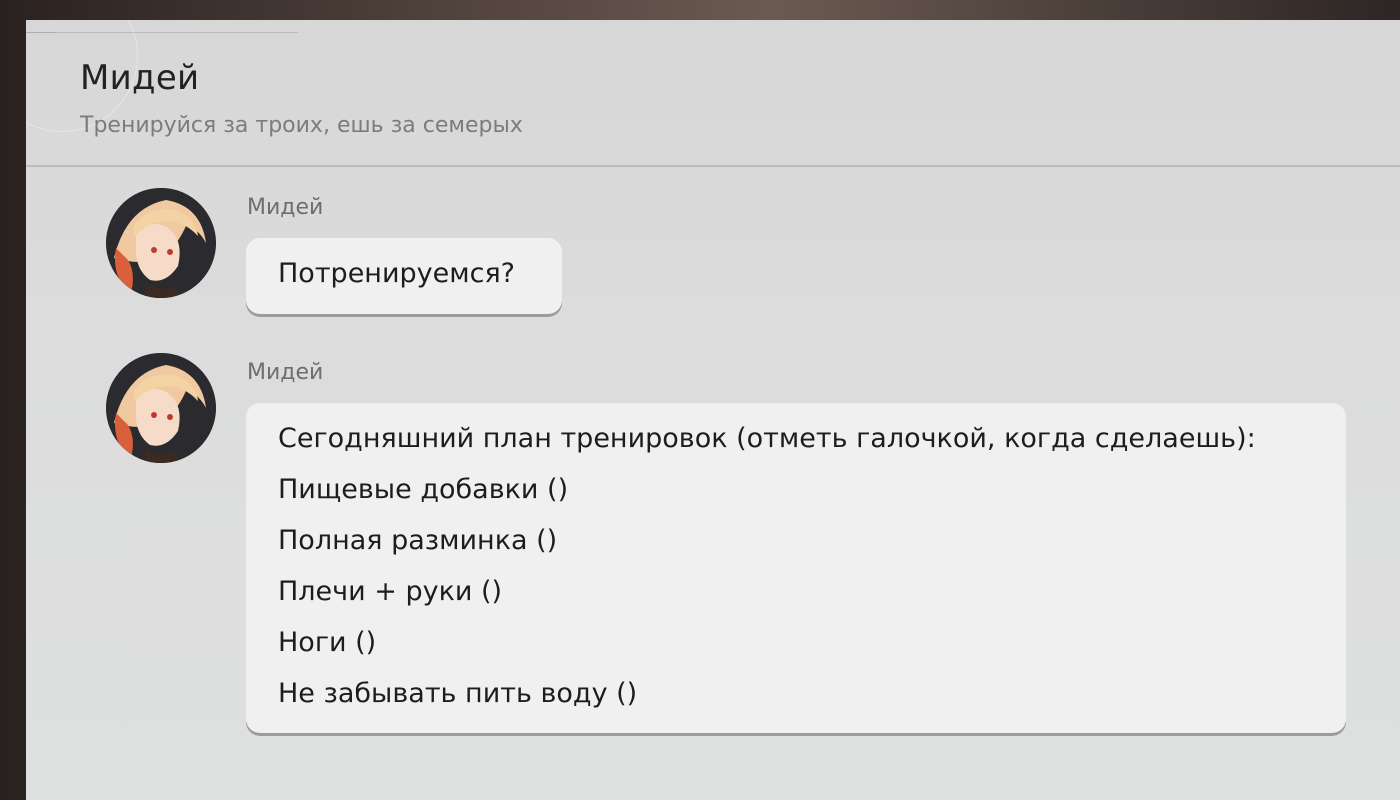 This screenshot has height=800, width=1400. Describe the element at coordinates (423, 489) in the screenshot. I see `checklist-item: Пищевые добавки ()` at that location.